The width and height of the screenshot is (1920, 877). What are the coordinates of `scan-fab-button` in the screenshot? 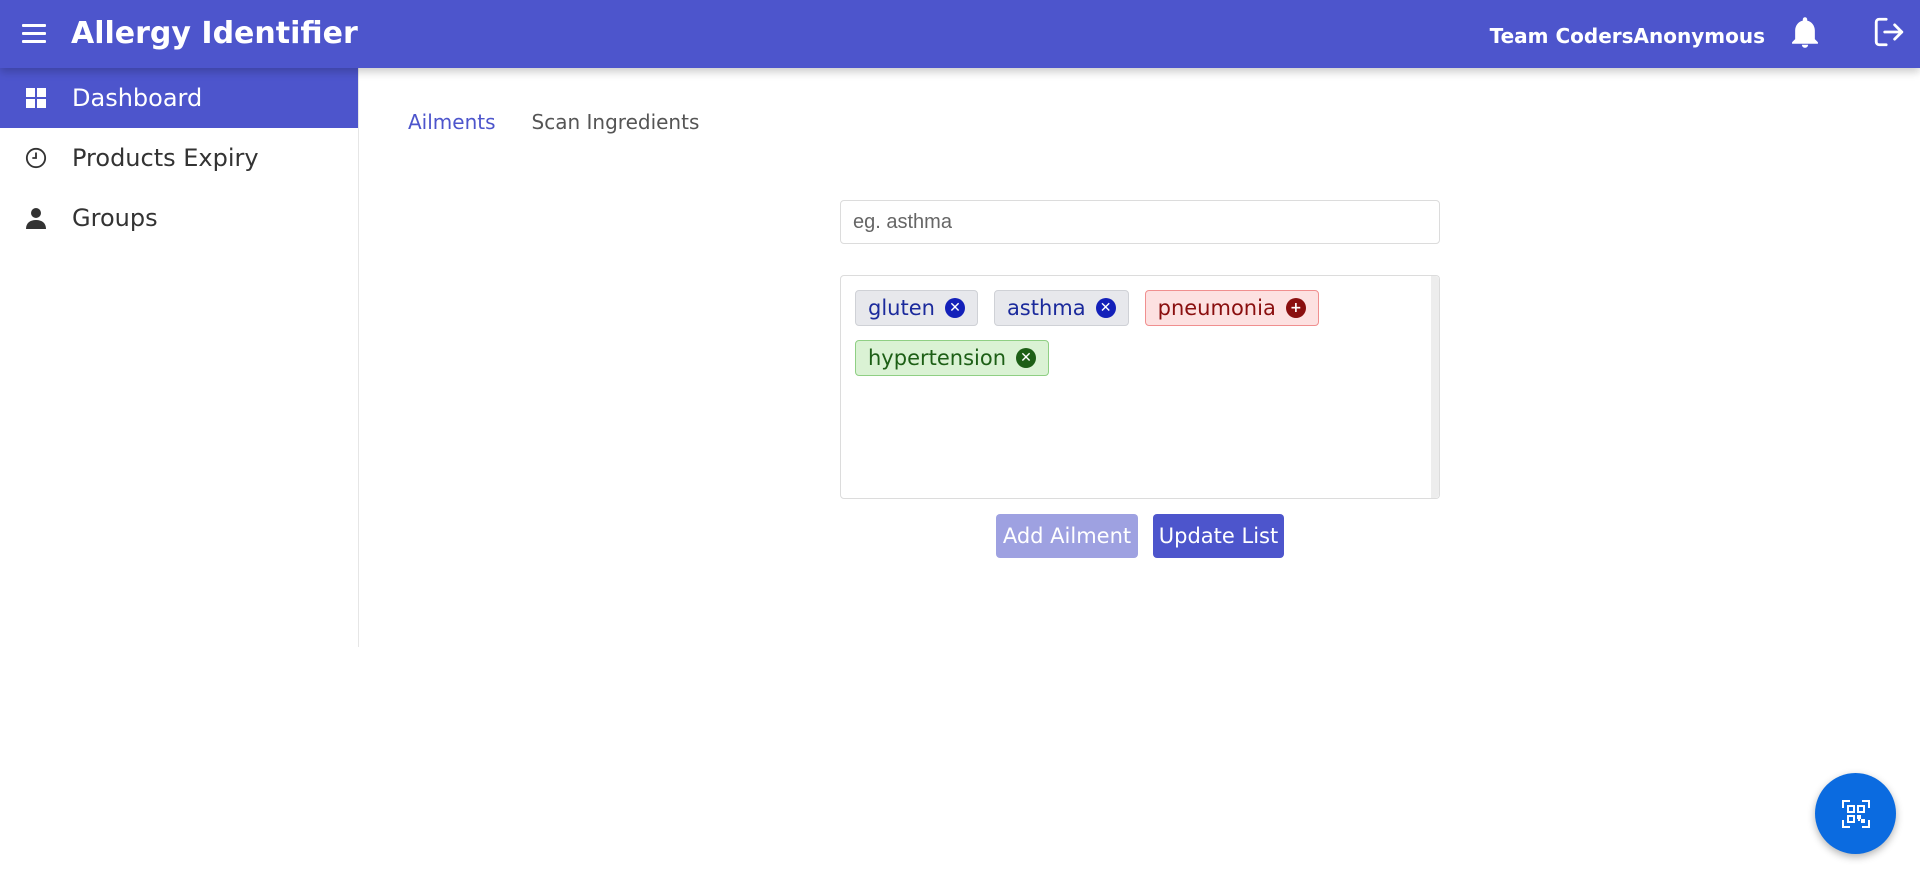 It's located at (1855, 813).